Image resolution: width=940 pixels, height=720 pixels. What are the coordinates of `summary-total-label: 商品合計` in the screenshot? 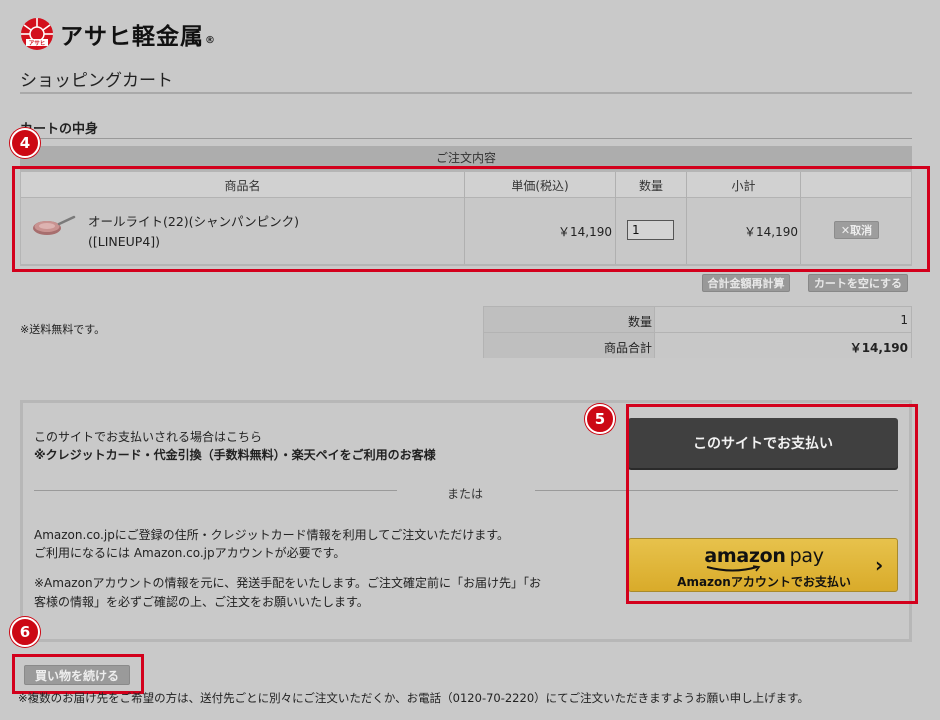 It's located at (627, 348).